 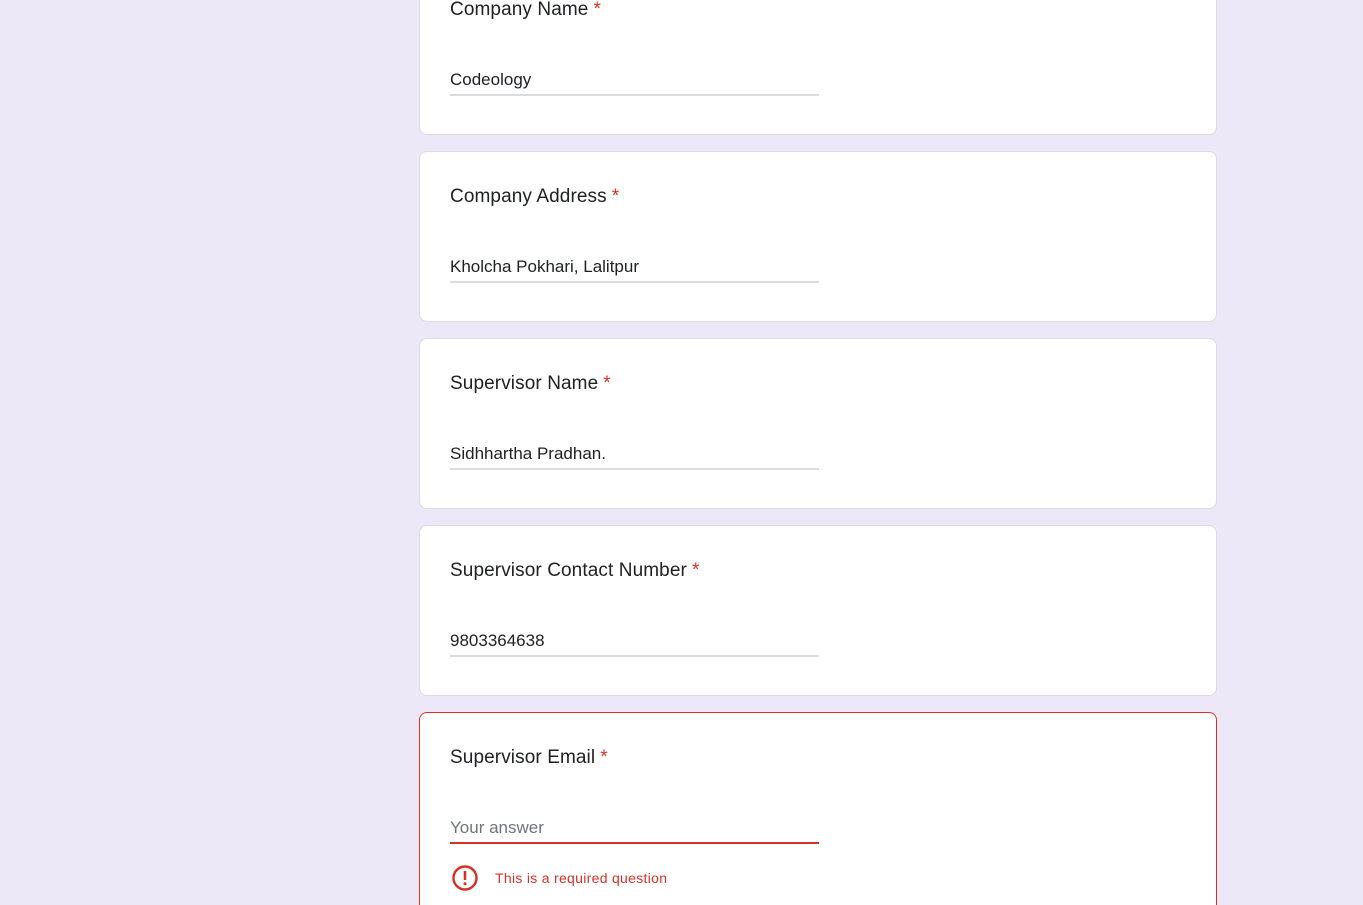 What do you see at coordinates (634, 81) in the screenshot?
I see `company-name-input: Codeology` at bounding box center [634, 81].